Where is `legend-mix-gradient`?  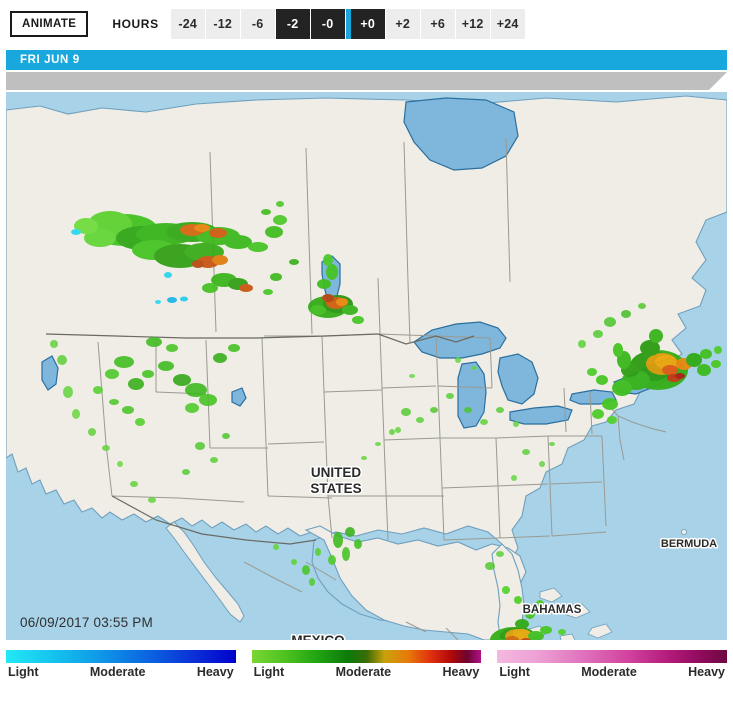
legend-mix-gradient is located at coordinates (612, 656).